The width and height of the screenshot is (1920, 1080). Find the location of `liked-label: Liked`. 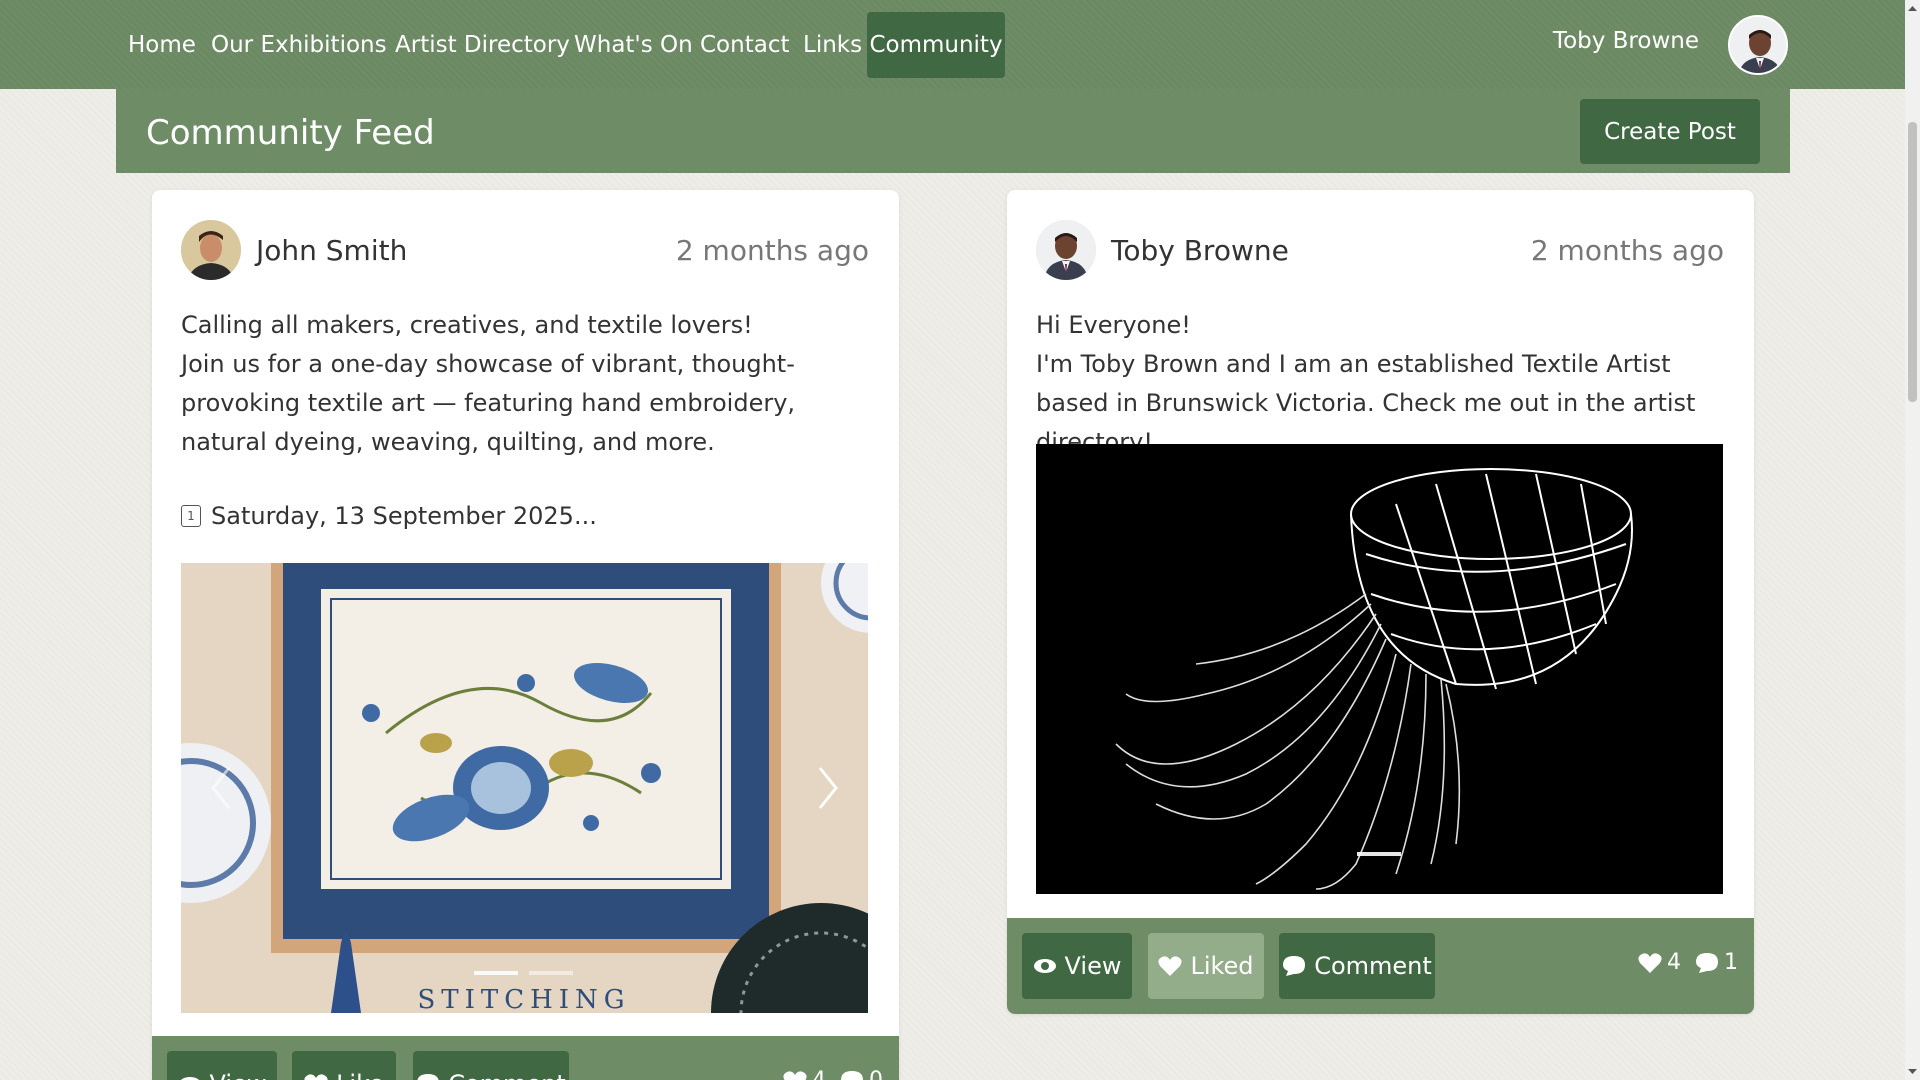

liked-label: Liked is located at coordinates (1222, 966).